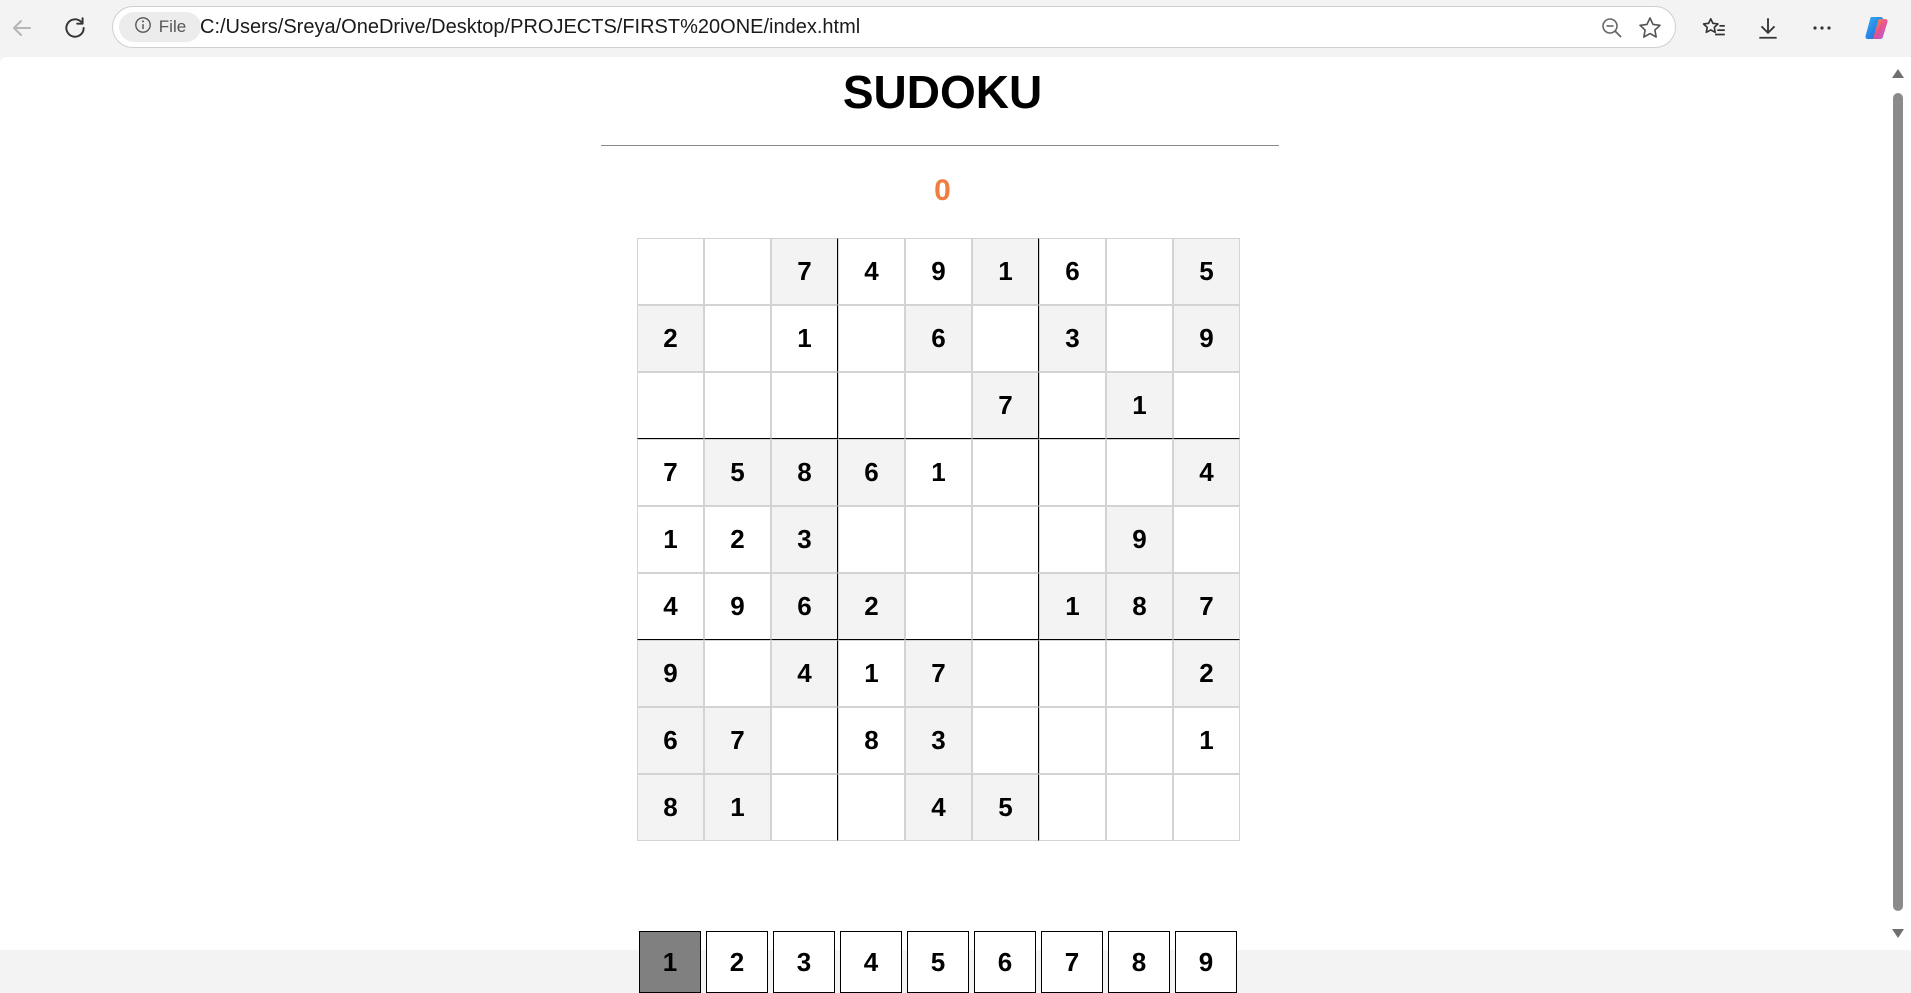  I want to click on scrollbar-thumb, so click(1898, 502).